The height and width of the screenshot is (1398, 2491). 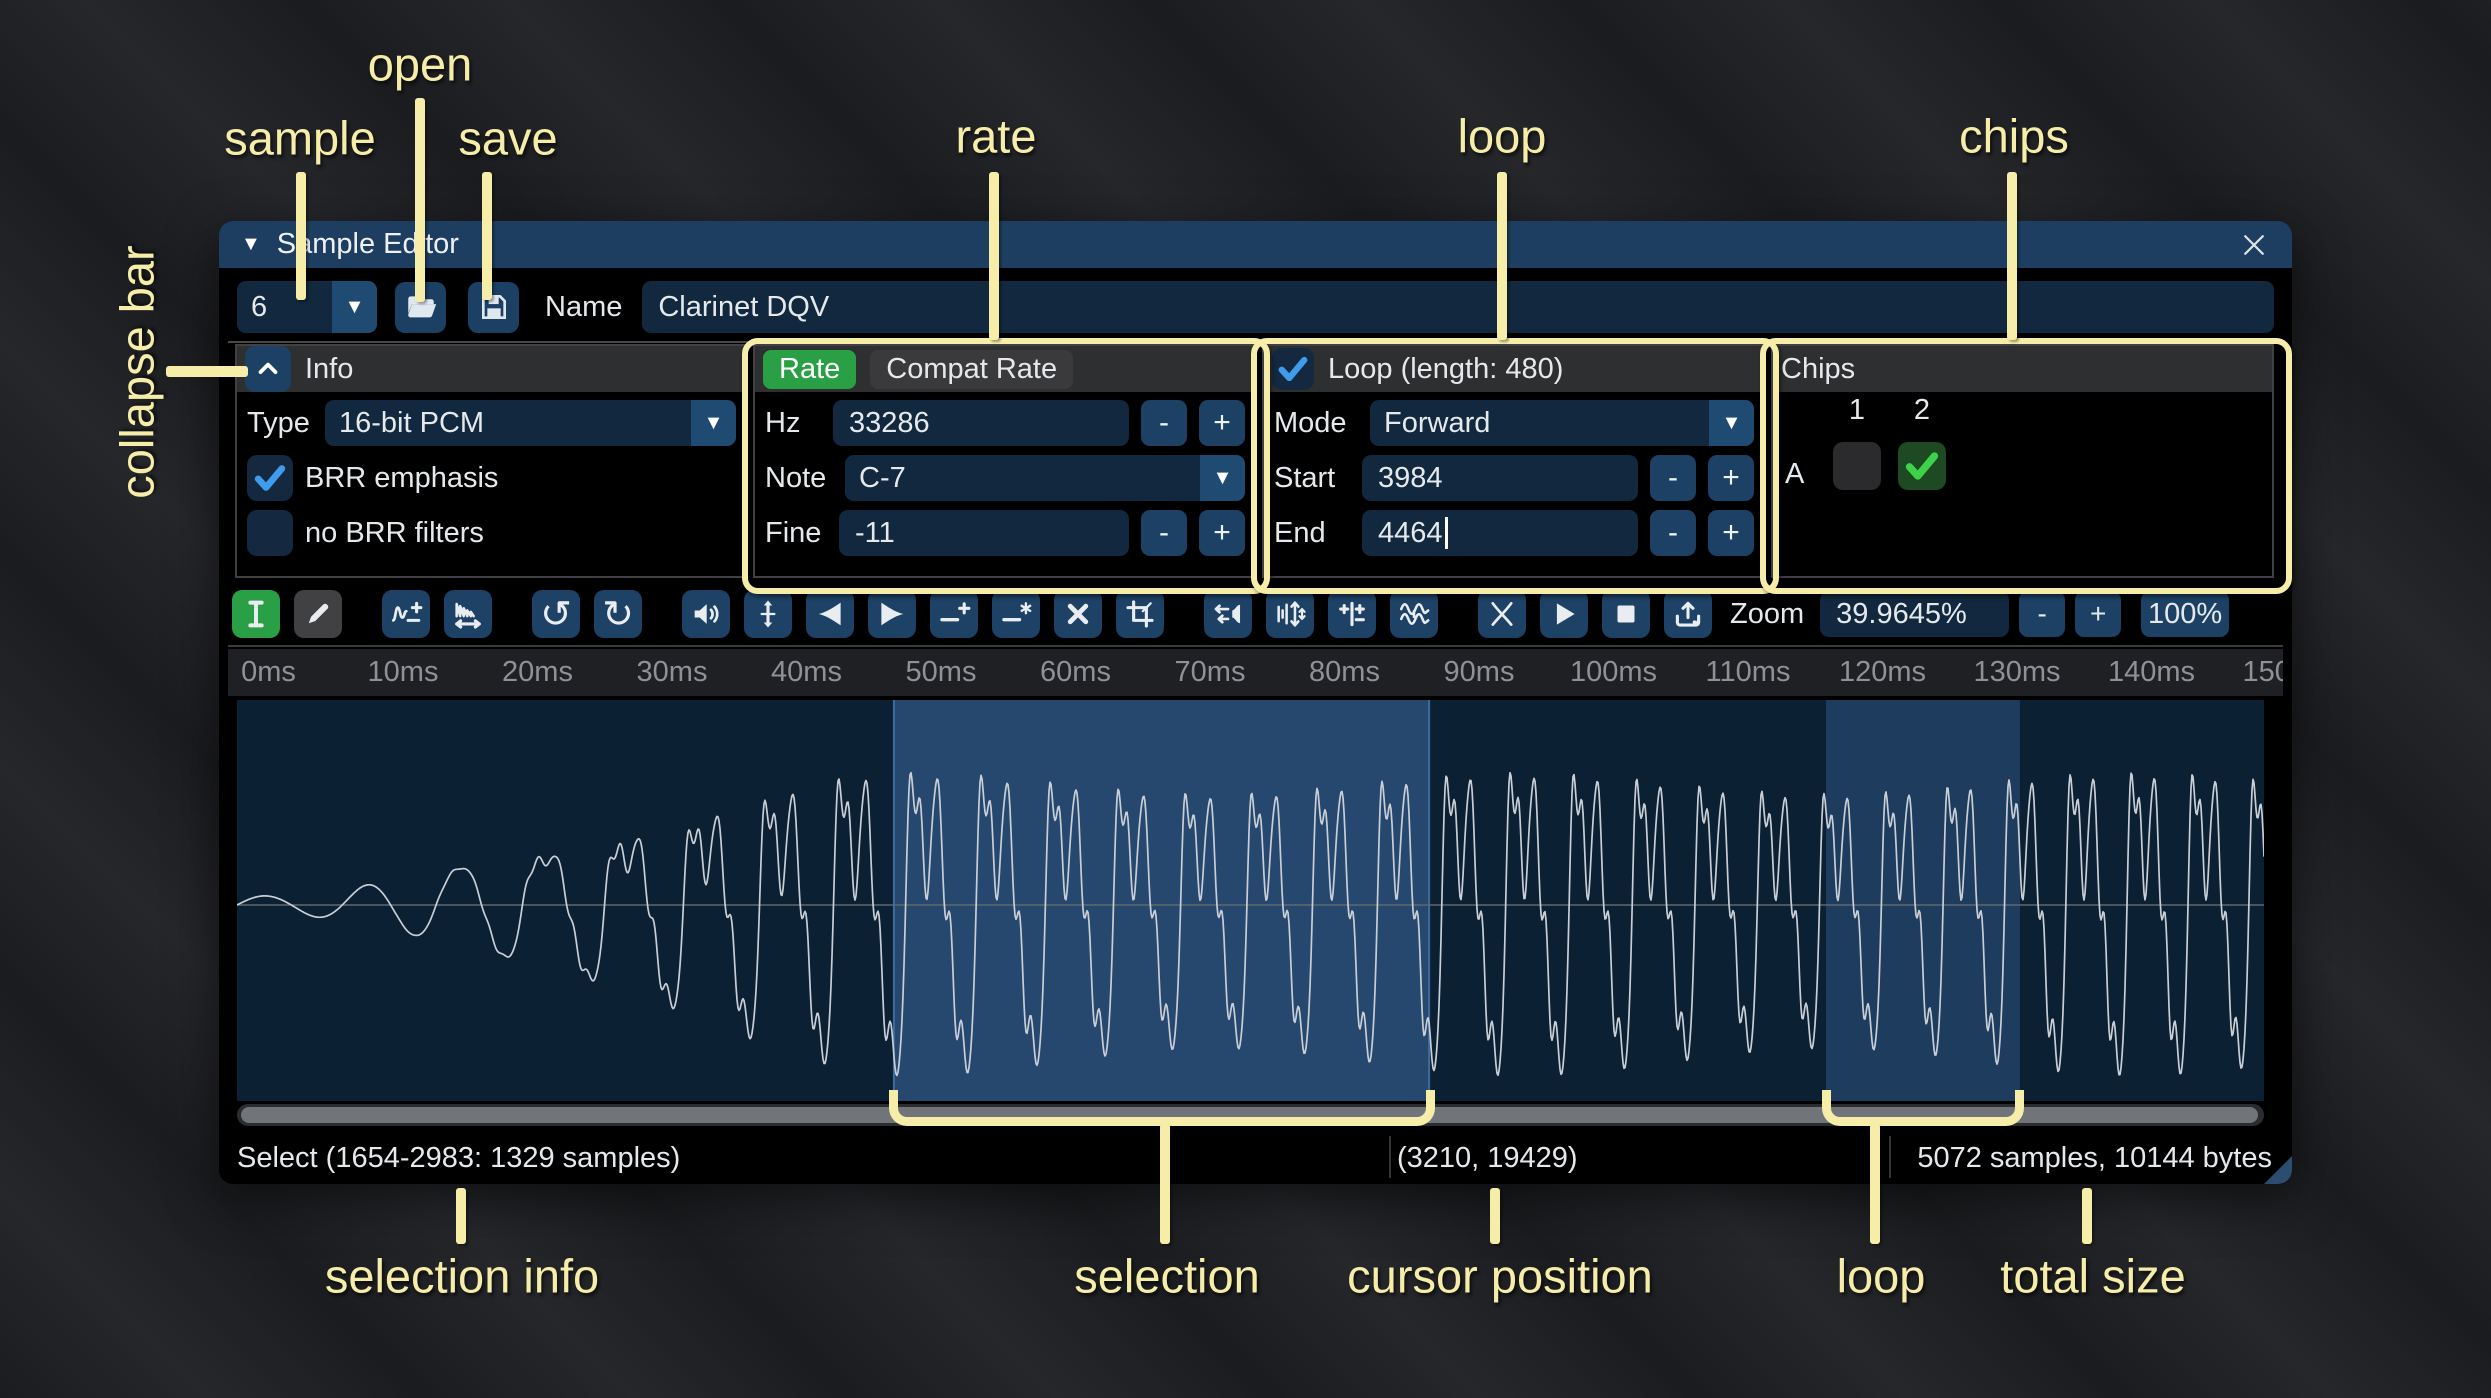 What do you see at coordinates (461, 1216) in the screenshot?
I see `annotation-line-selection-info` at bounding box center [461, 1216].